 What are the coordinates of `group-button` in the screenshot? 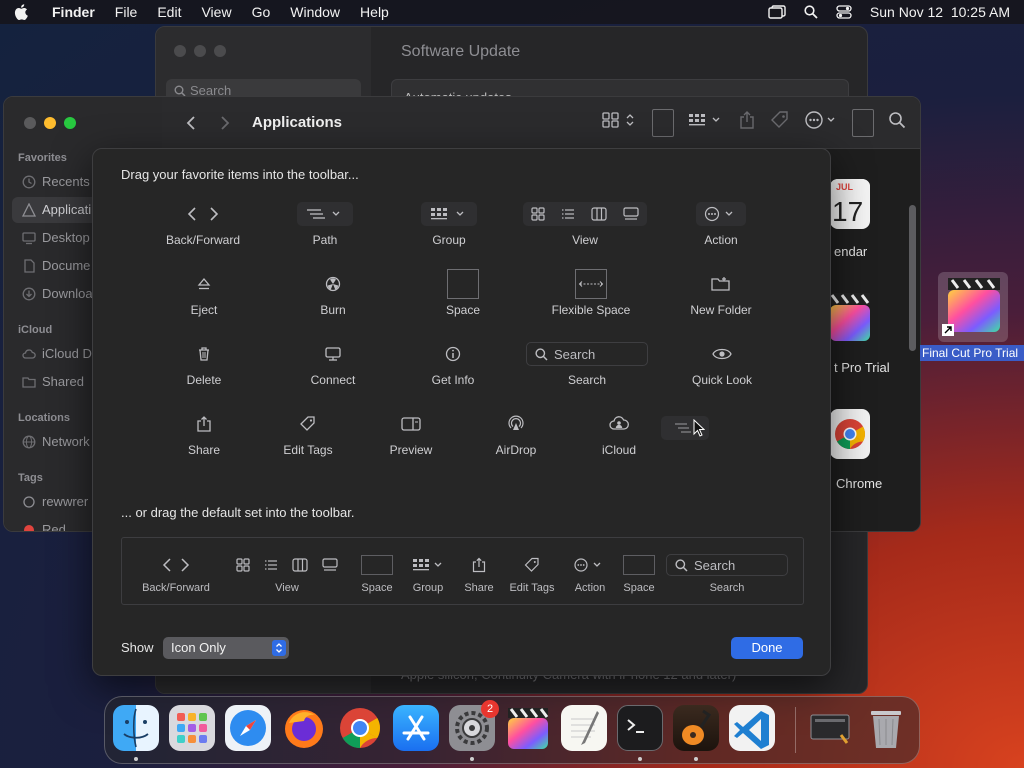 It's located at (706, 122).